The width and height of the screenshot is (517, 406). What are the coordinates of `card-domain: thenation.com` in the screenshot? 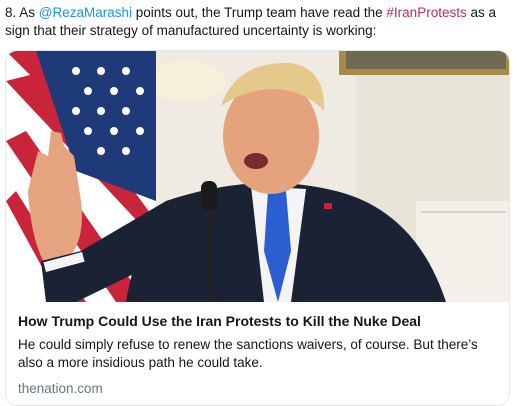 It's located at (257, 389).